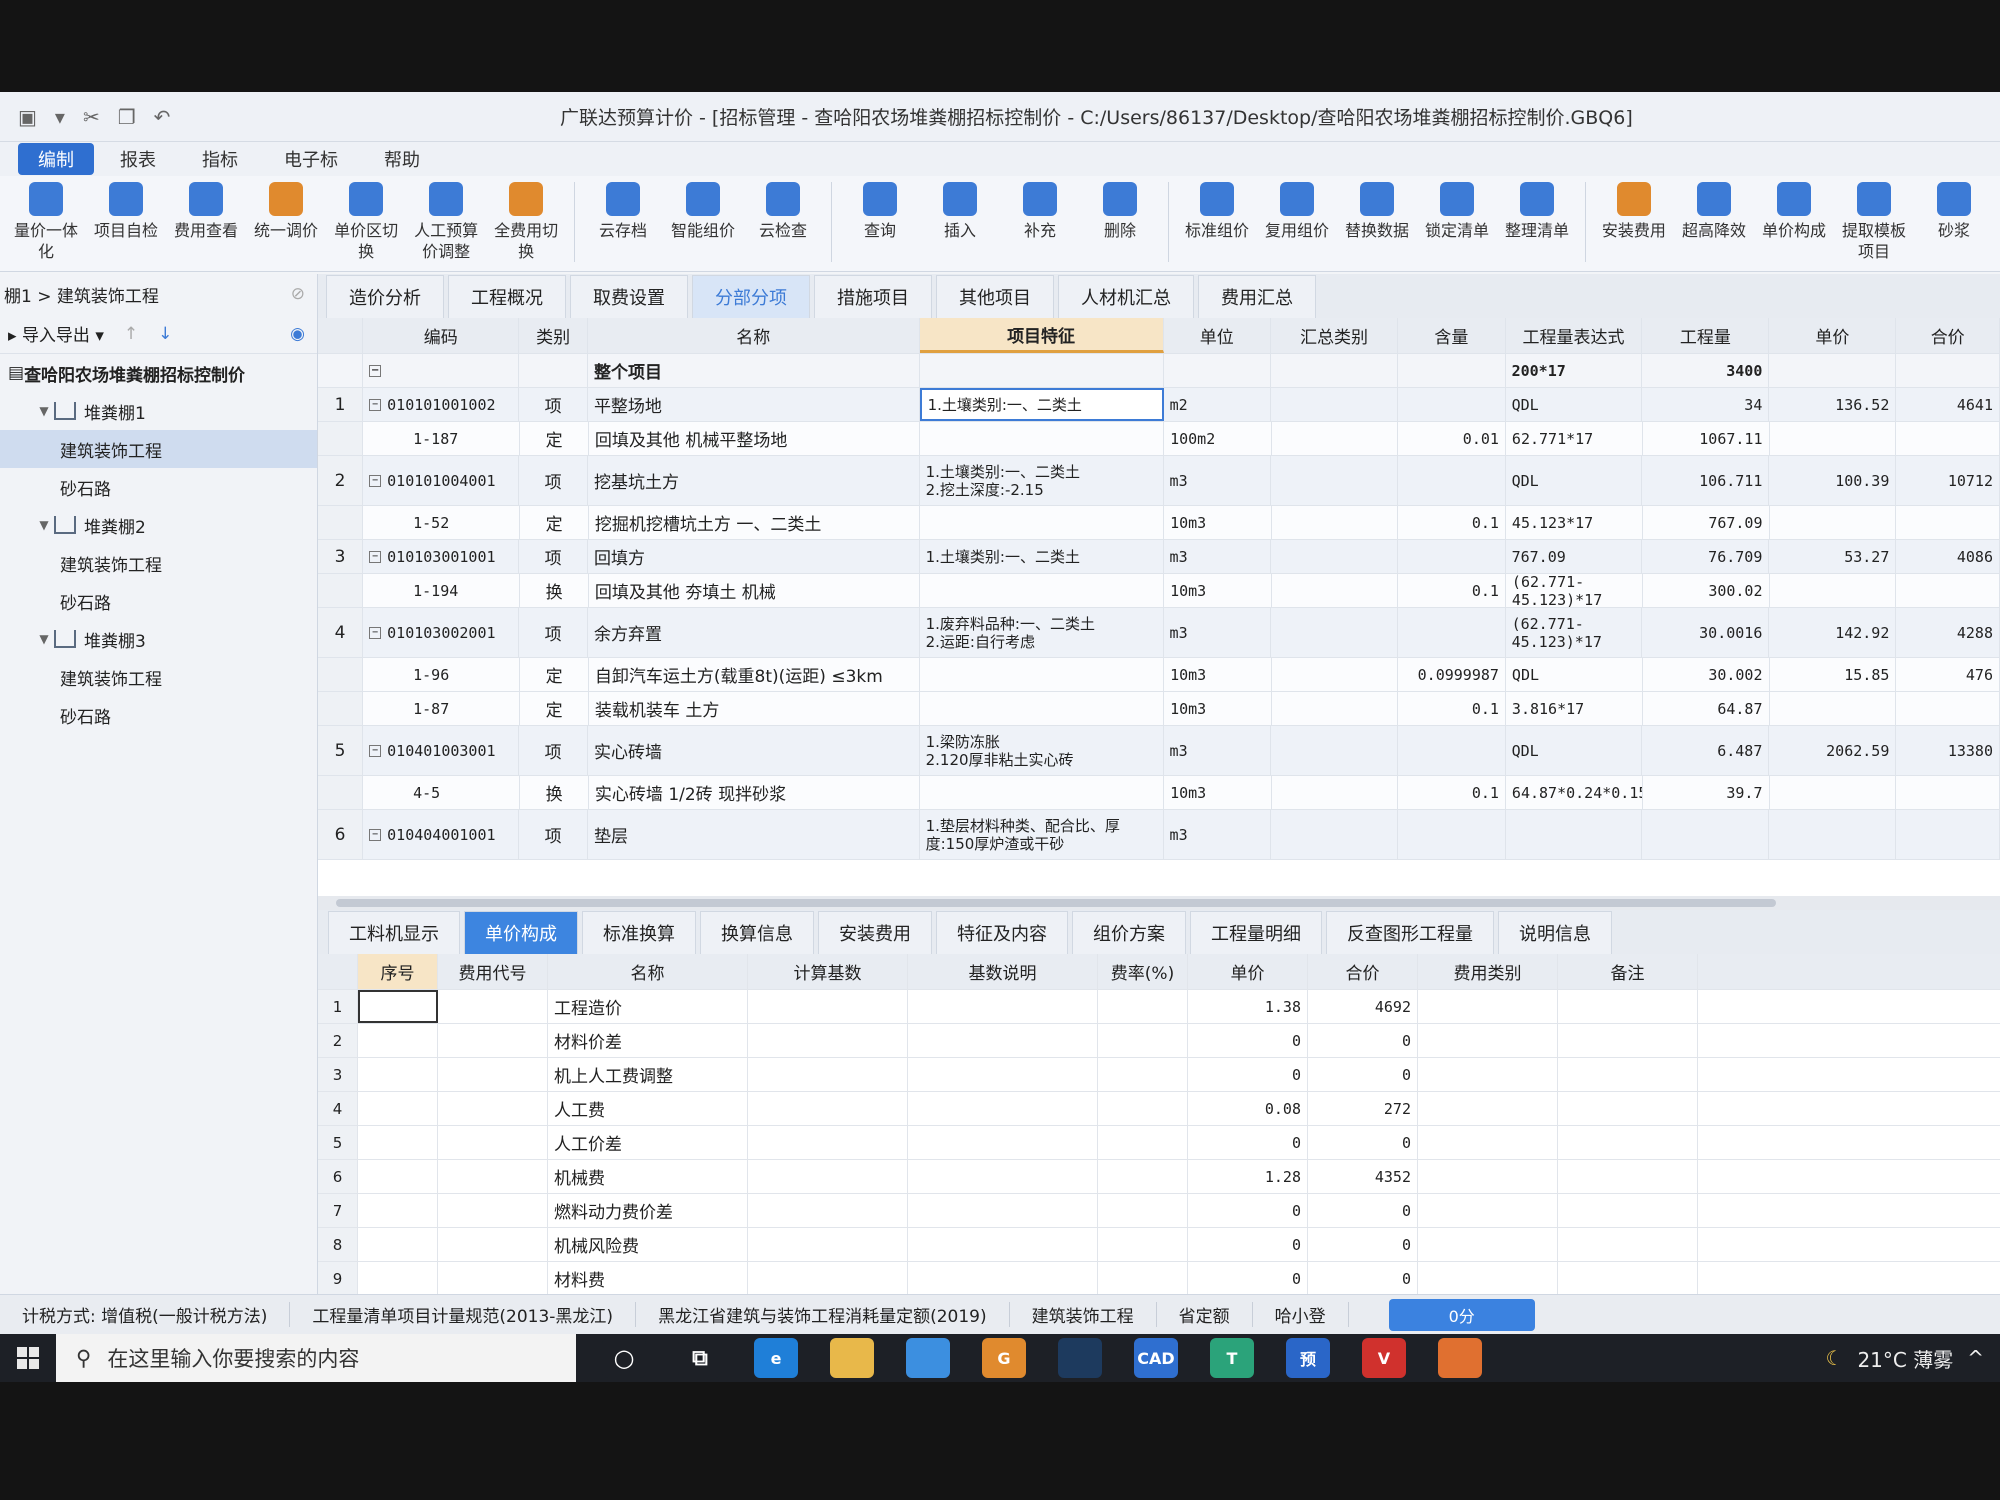 The width and height of the screenshot is (2000, 1500). Describe the element at coordinates (960, 211) in the screenshot. I see `ribbon-button: 插入` at that location.